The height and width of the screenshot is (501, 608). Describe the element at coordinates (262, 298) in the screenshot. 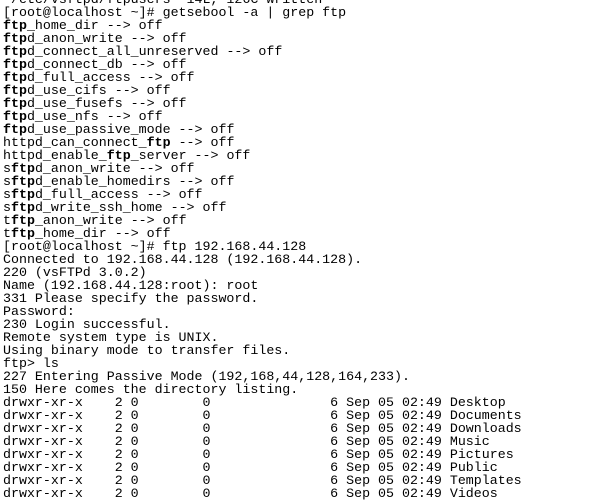

I see `terminal-line: 331 Please specify the password.` at that location.